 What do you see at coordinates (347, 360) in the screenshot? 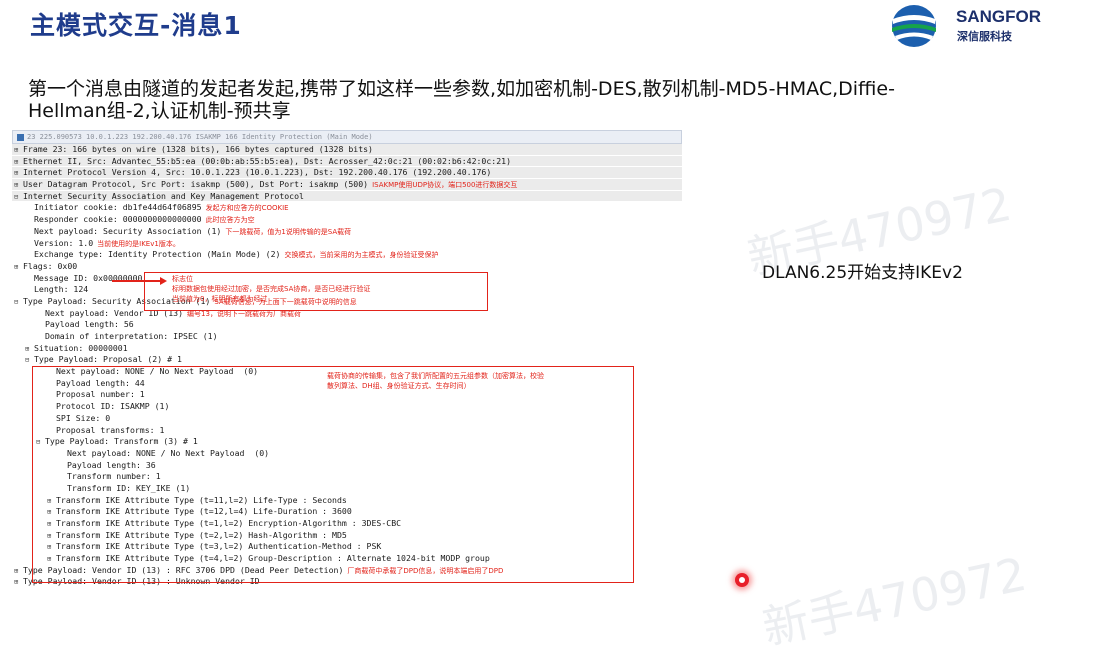
I see `packet-tree-row: ⊟ Type Payload: Proposal (2) # 1` at bounding box center [347, 360].